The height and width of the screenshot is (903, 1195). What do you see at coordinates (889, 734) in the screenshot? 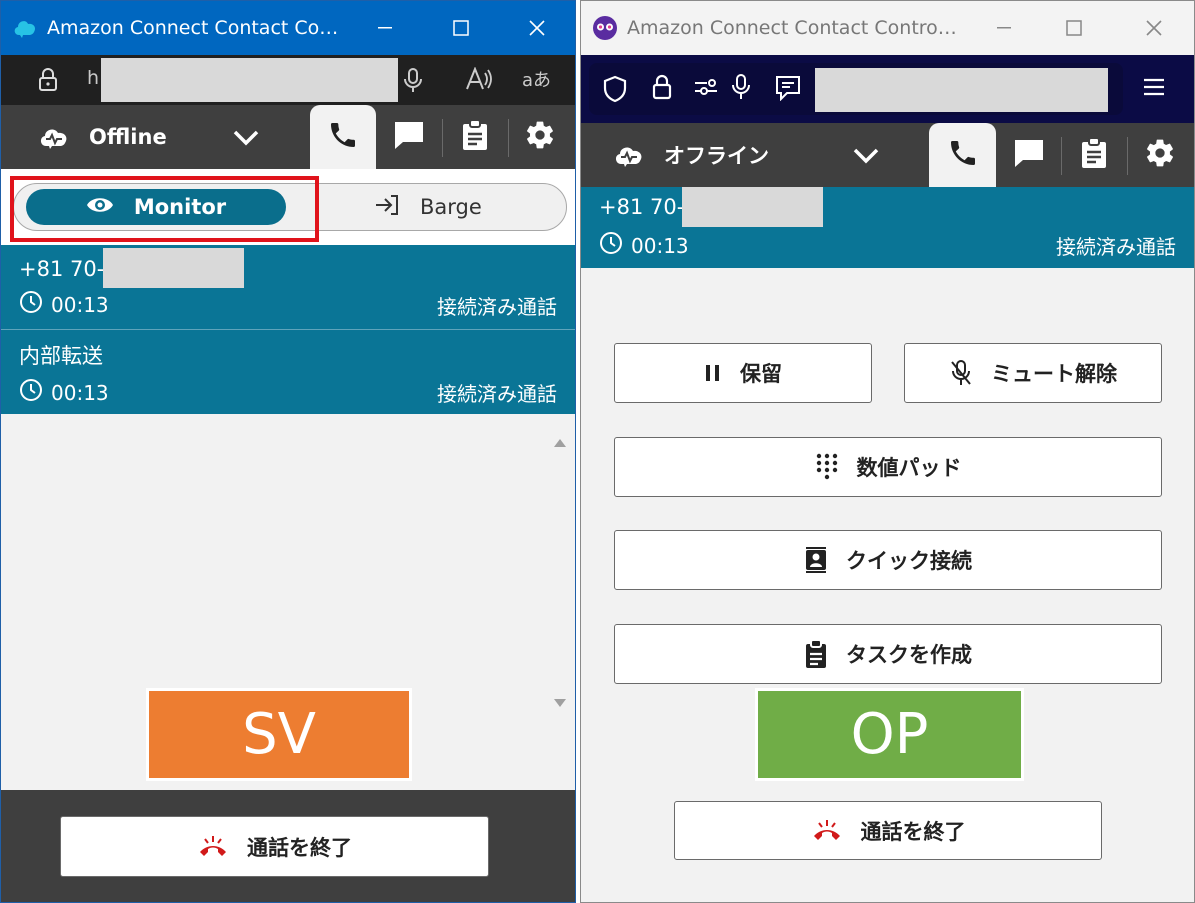
I see `op-label-box: OP` at bounding box center [889, 734].